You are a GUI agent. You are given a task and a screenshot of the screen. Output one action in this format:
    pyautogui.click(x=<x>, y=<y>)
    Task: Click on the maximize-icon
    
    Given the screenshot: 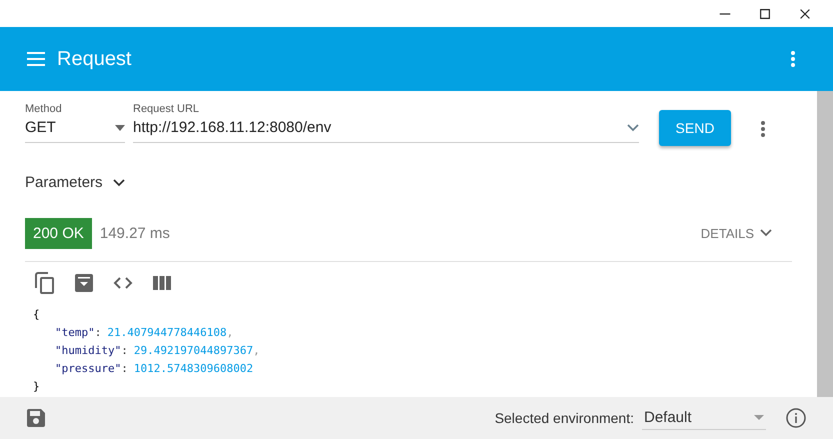 What is the action you would take?
    pyautogui.click(x=765, y=13)
    